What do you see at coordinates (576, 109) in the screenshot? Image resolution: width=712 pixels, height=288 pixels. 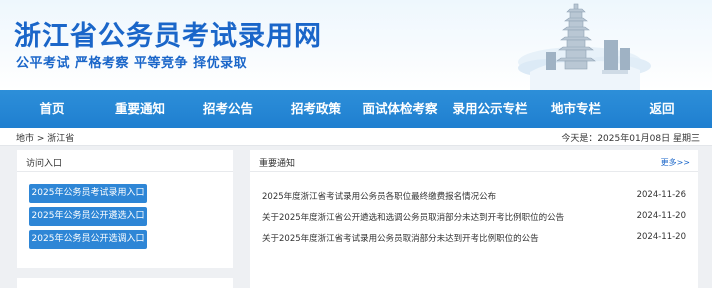 I see `nav-item-city-column: 地市专栏` at bounding box center [576, 109].